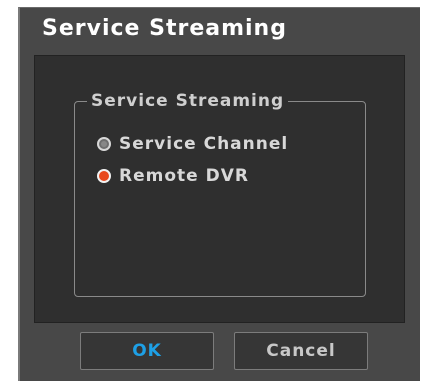 The image size is (424, 381). I want to click on option-service-channel: Service Channel, so click(192, 144).